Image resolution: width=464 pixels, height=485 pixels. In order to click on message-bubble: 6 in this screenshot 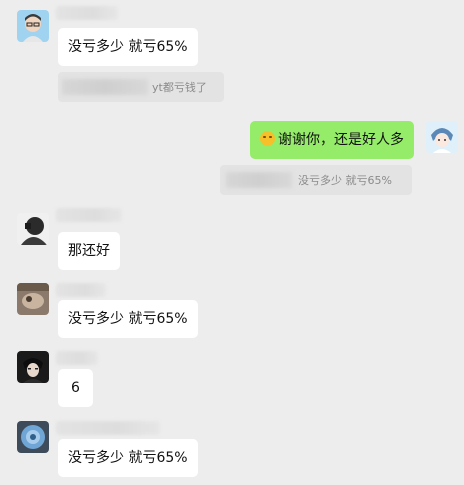, I will do `click(75, 388)`.